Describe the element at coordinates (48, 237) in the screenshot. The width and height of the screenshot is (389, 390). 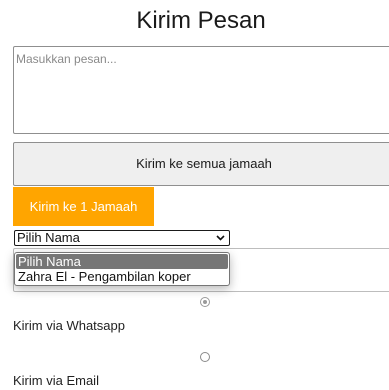
I see `name-select-value: Pilih Nama` at that location.